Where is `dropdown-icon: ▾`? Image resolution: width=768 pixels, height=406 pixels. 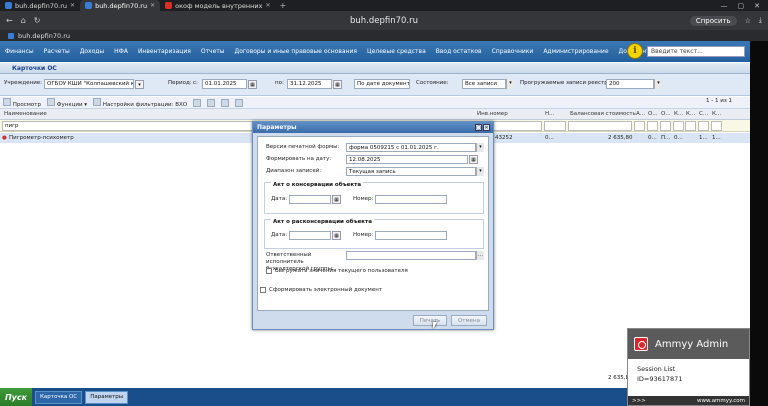
dropdown-icon: ▾ is located at coordinates (139, 84).